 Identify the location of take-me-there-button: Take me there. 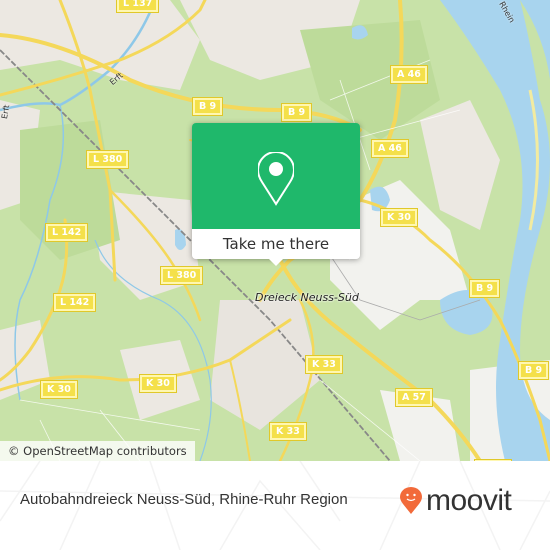
(276, 244).